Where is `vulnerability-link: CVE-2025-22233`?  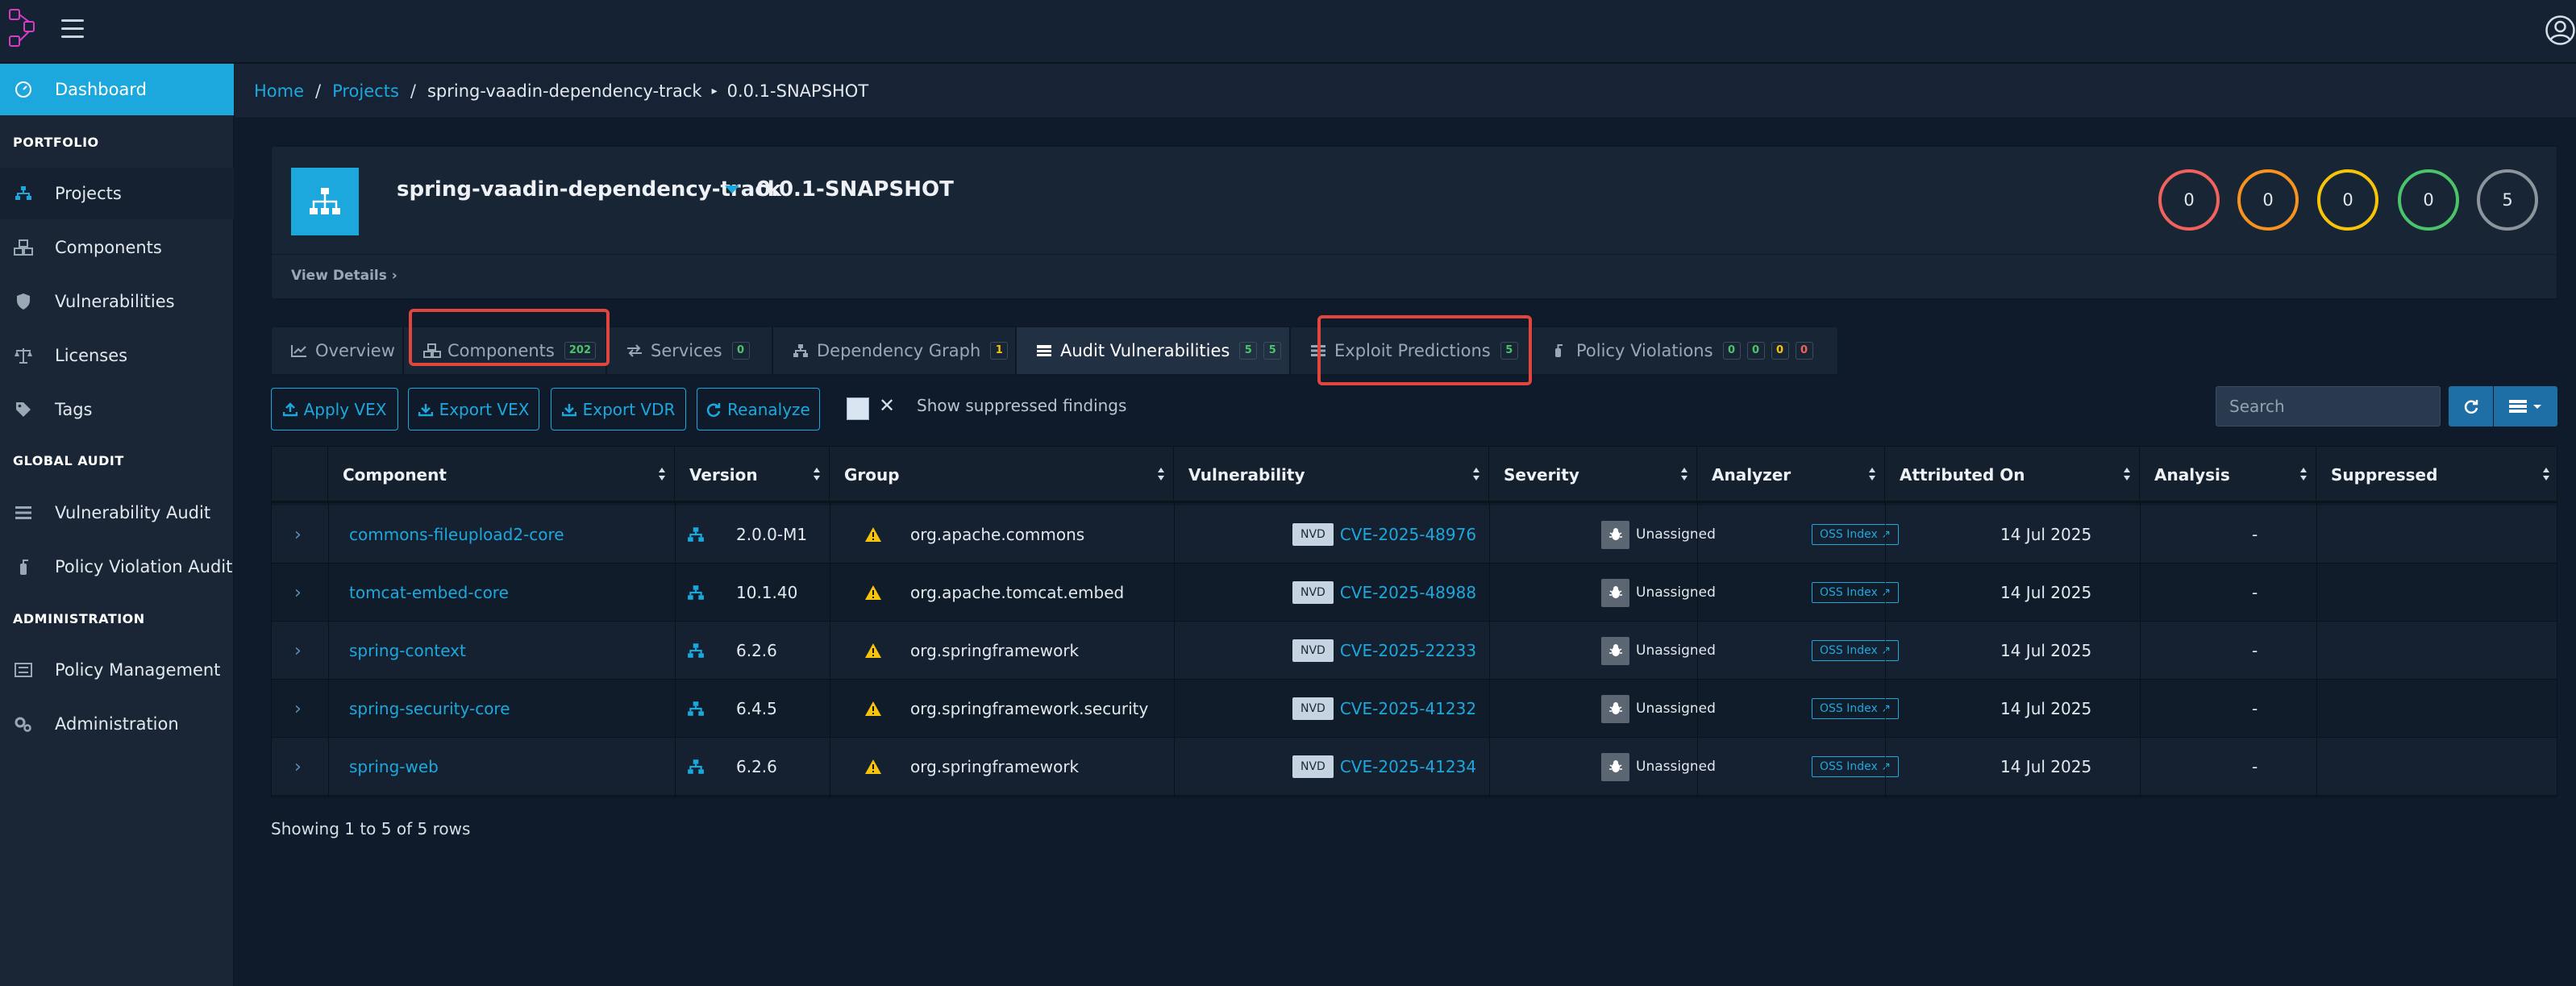
vulnerability-link: CVE-2025-22233 is located at coordinates (1408, 650).